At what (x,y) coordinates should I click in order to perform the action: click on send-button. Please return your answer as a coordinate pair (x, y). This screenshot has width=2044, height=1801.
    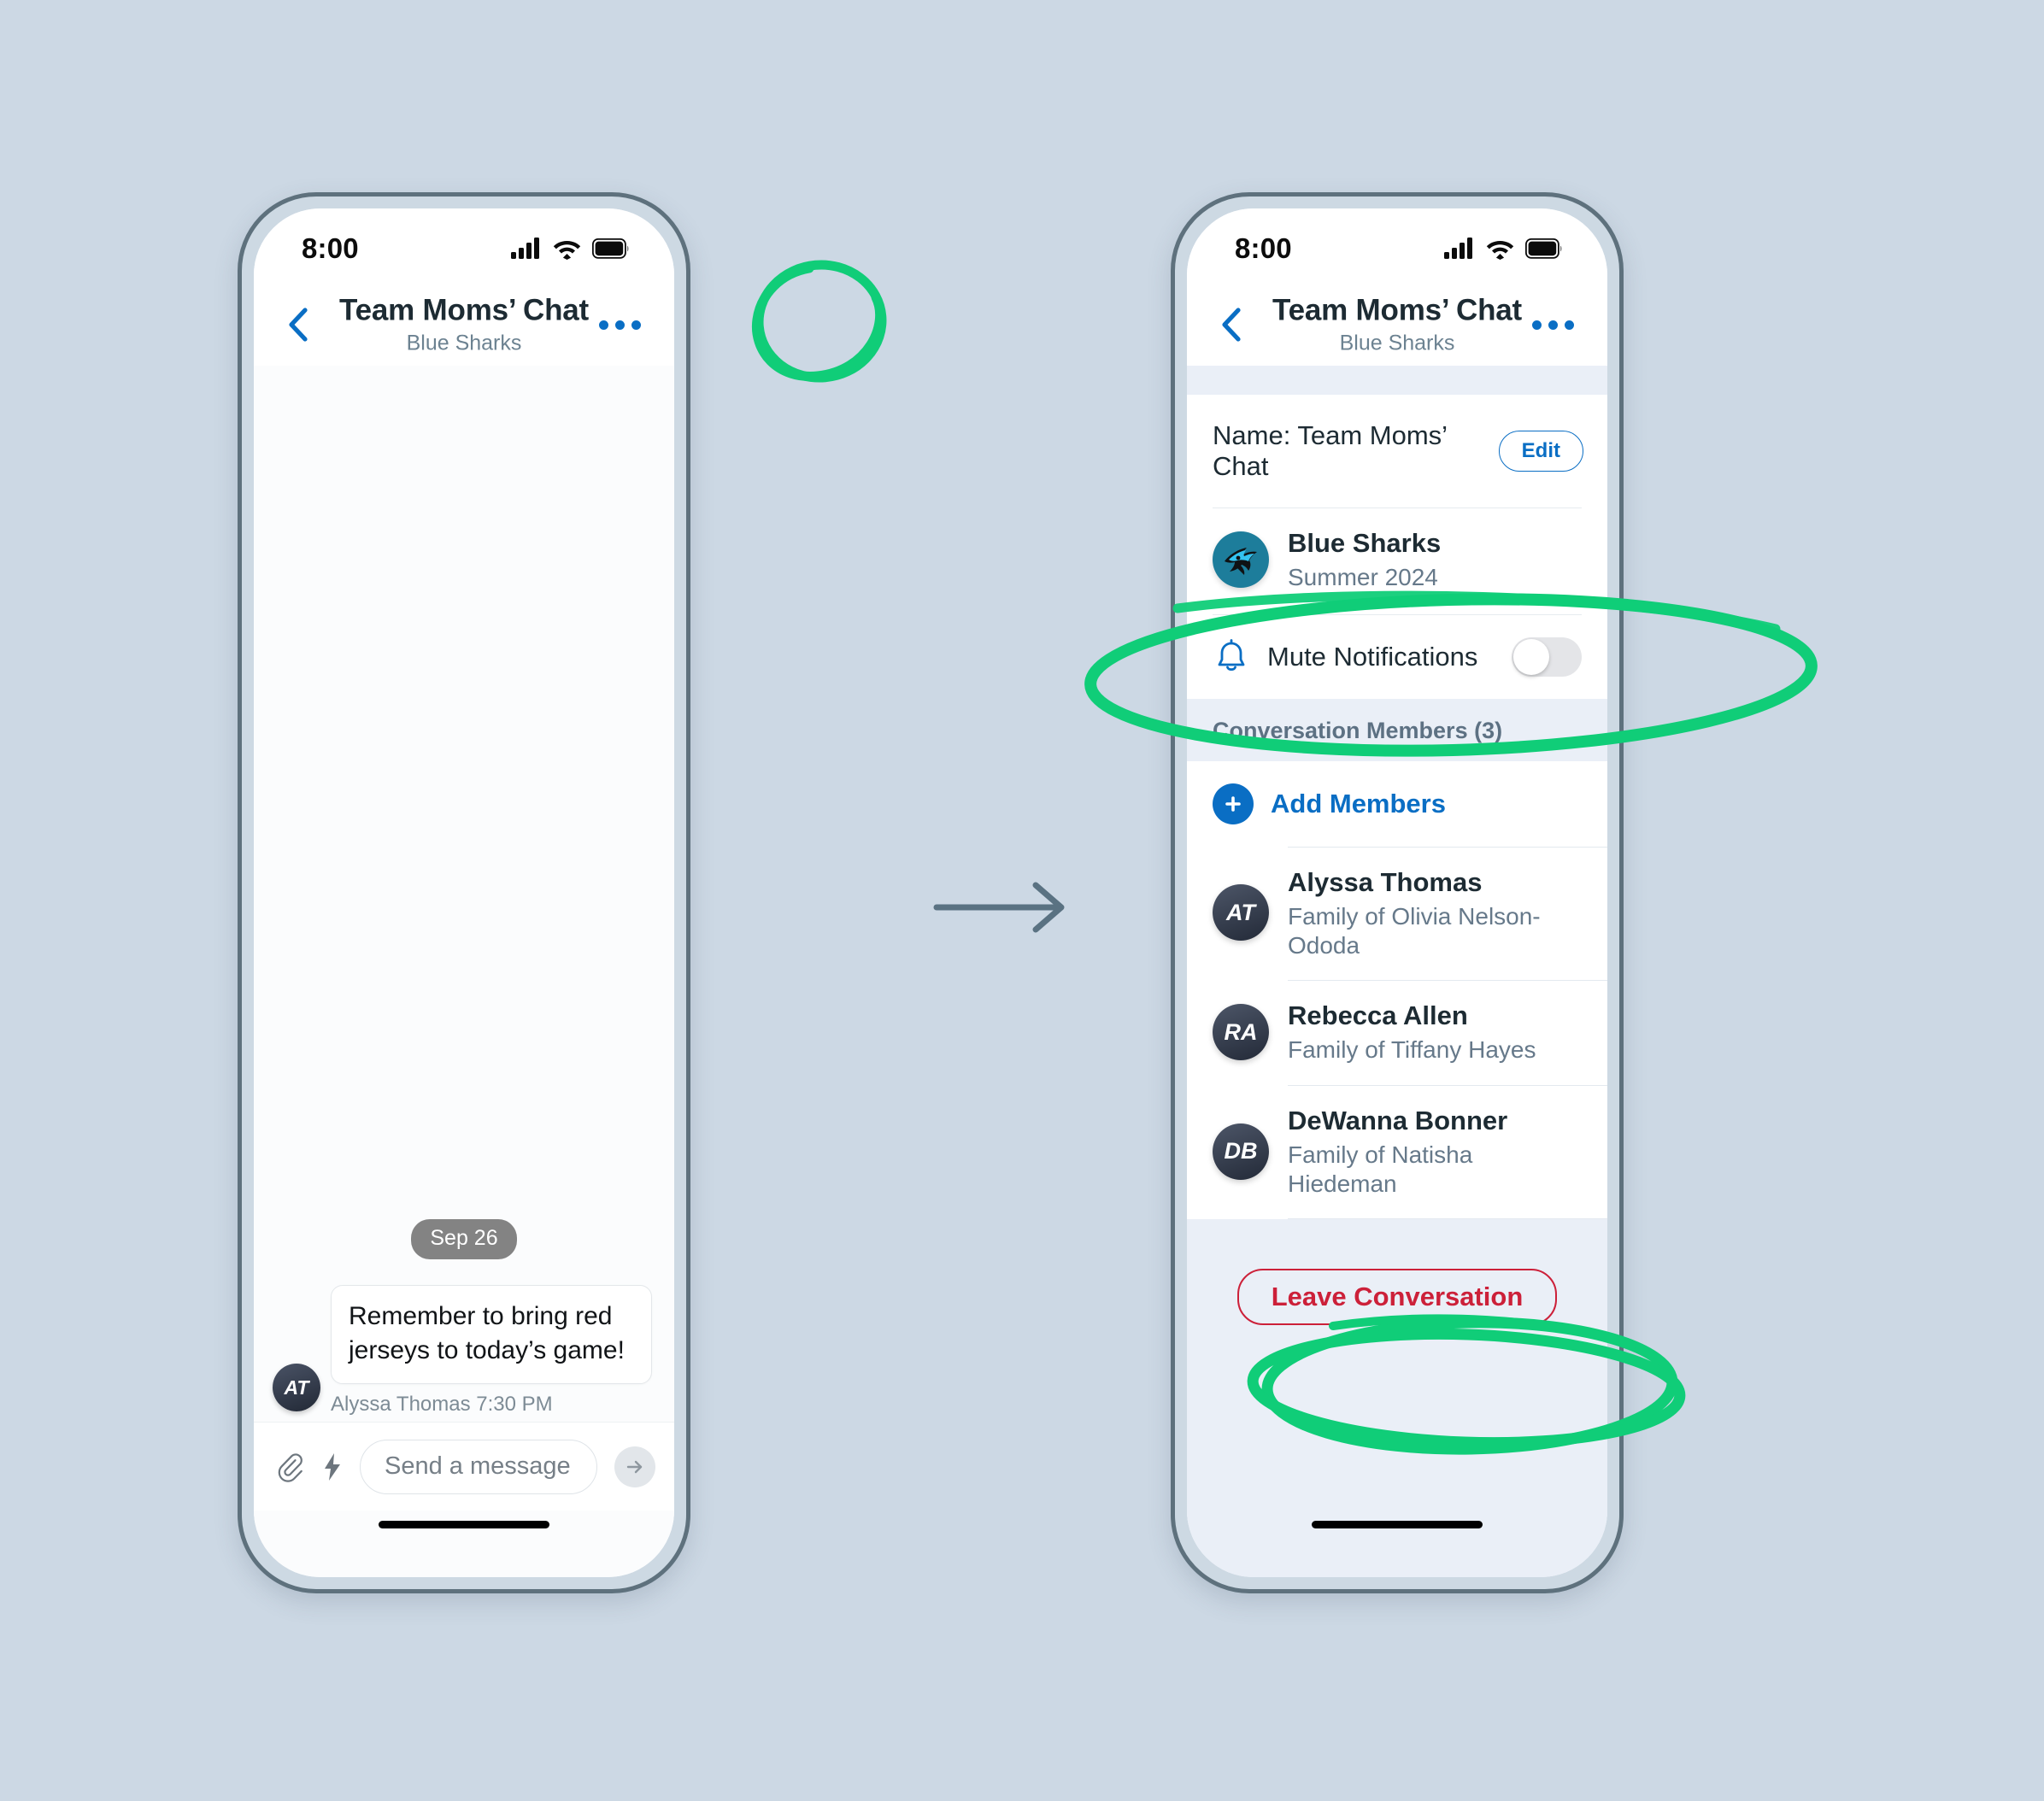
    Looking at the image, I should click on (634, 1467).